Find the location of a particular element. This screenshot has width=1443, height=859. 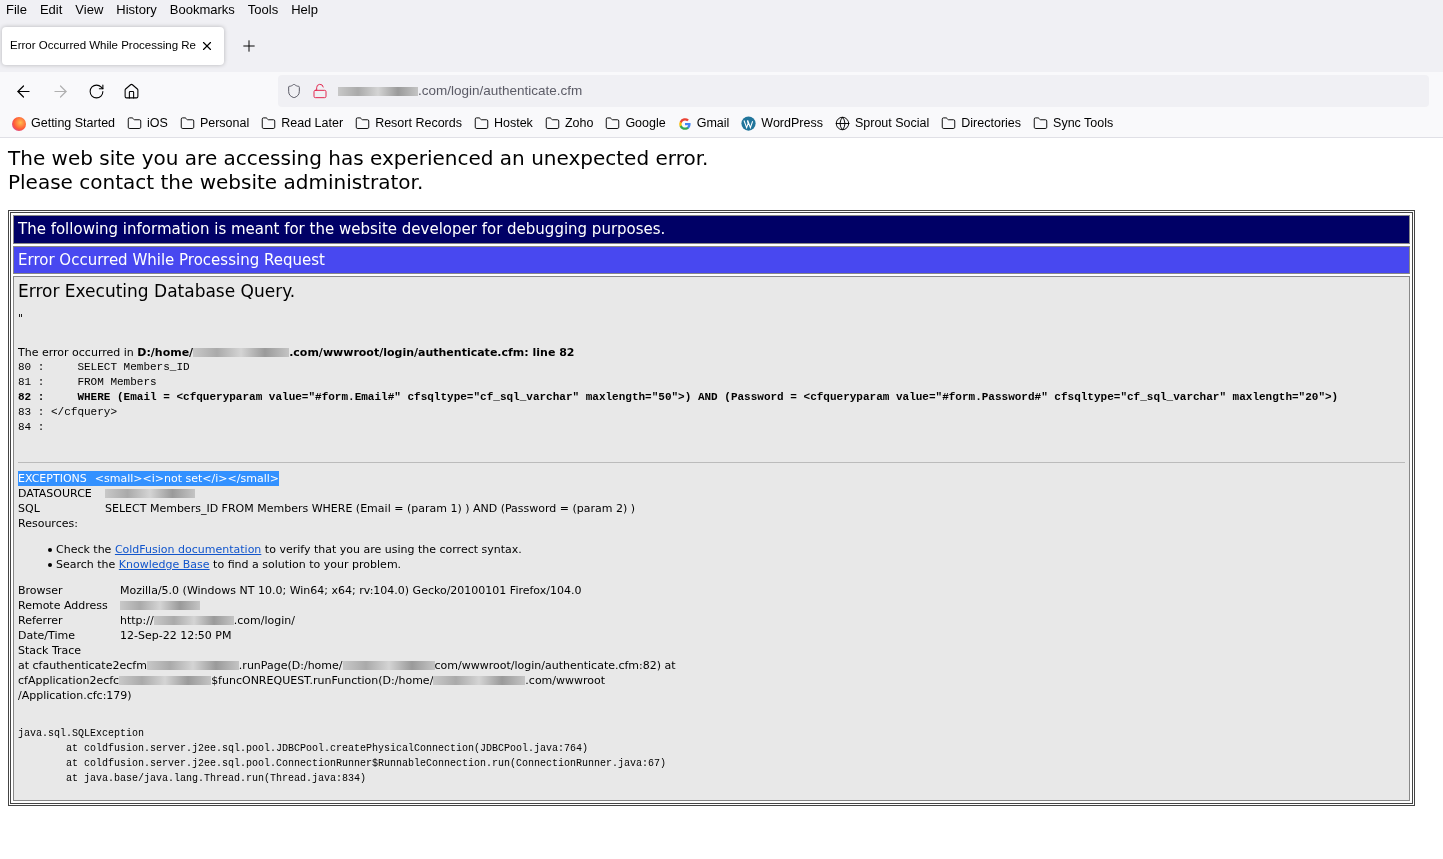

resource-link: ColdFusion documentation is located at coordinates (188, 549).